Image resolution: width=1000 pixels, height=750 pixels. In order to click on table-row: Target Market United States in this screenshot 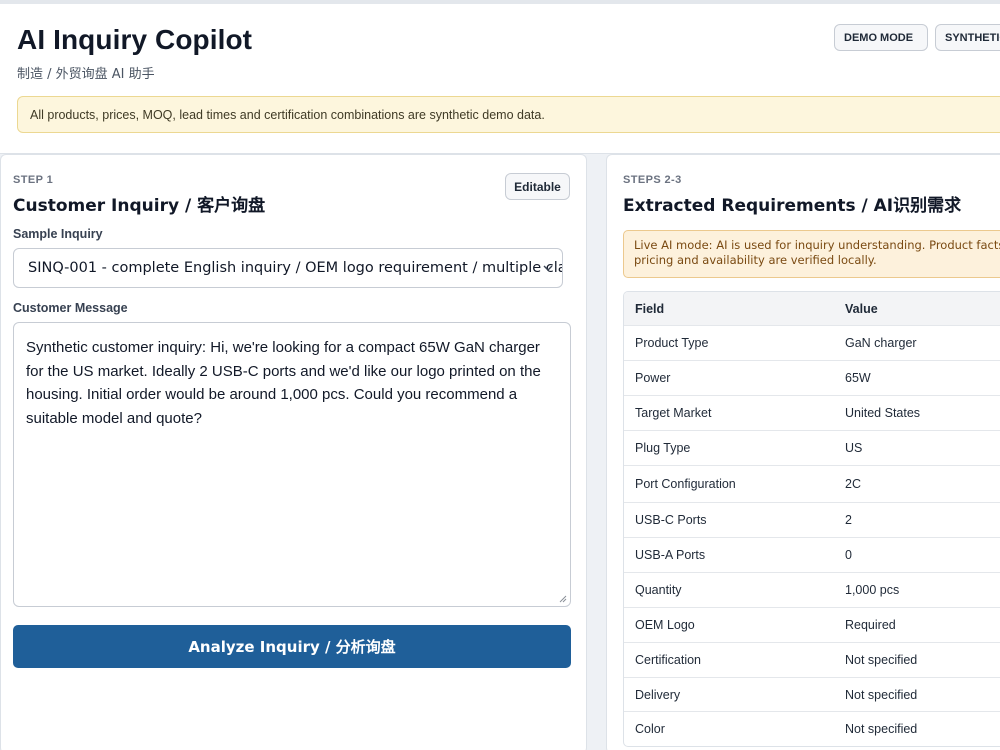, I will do `click(812, 413)`.